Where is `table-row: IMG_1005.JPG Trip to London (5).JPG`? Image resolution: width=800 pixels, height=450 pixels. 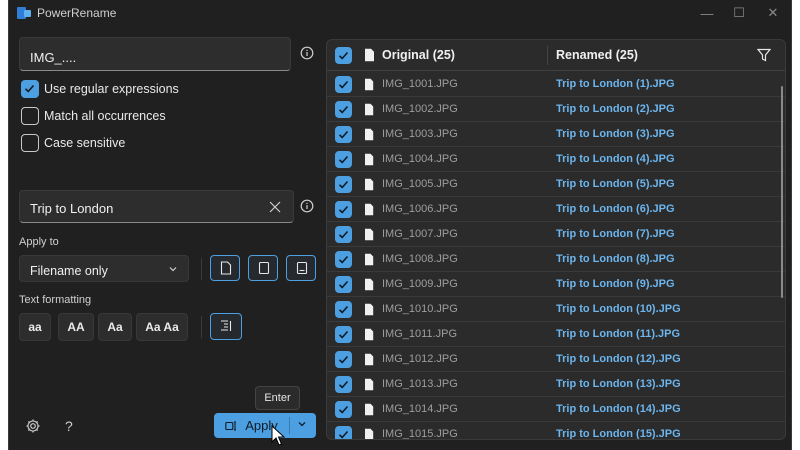 table-row: IMG_1005.JPG Trip to London (5).JPG is located at coordinates (556, 184).